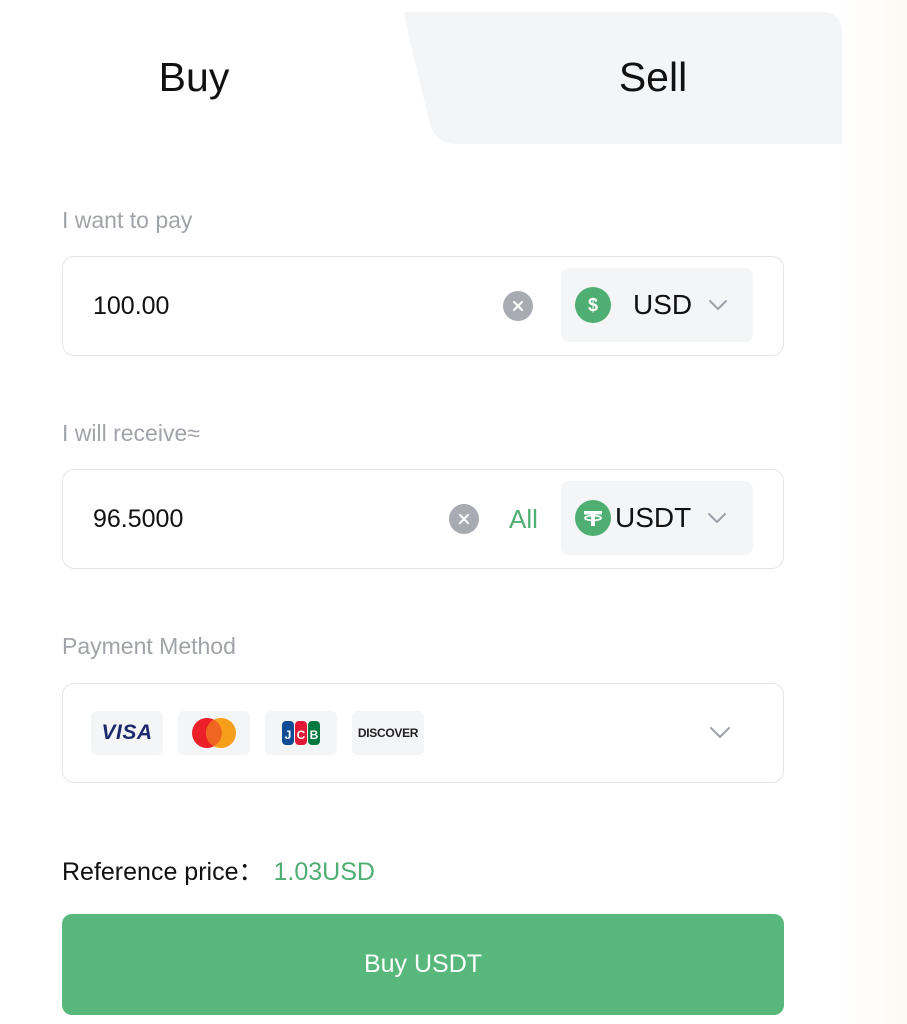  Describe the element at coordinates (324, 872) in the screenshot. I see `reference-price-value: 1.03USD` at that location.